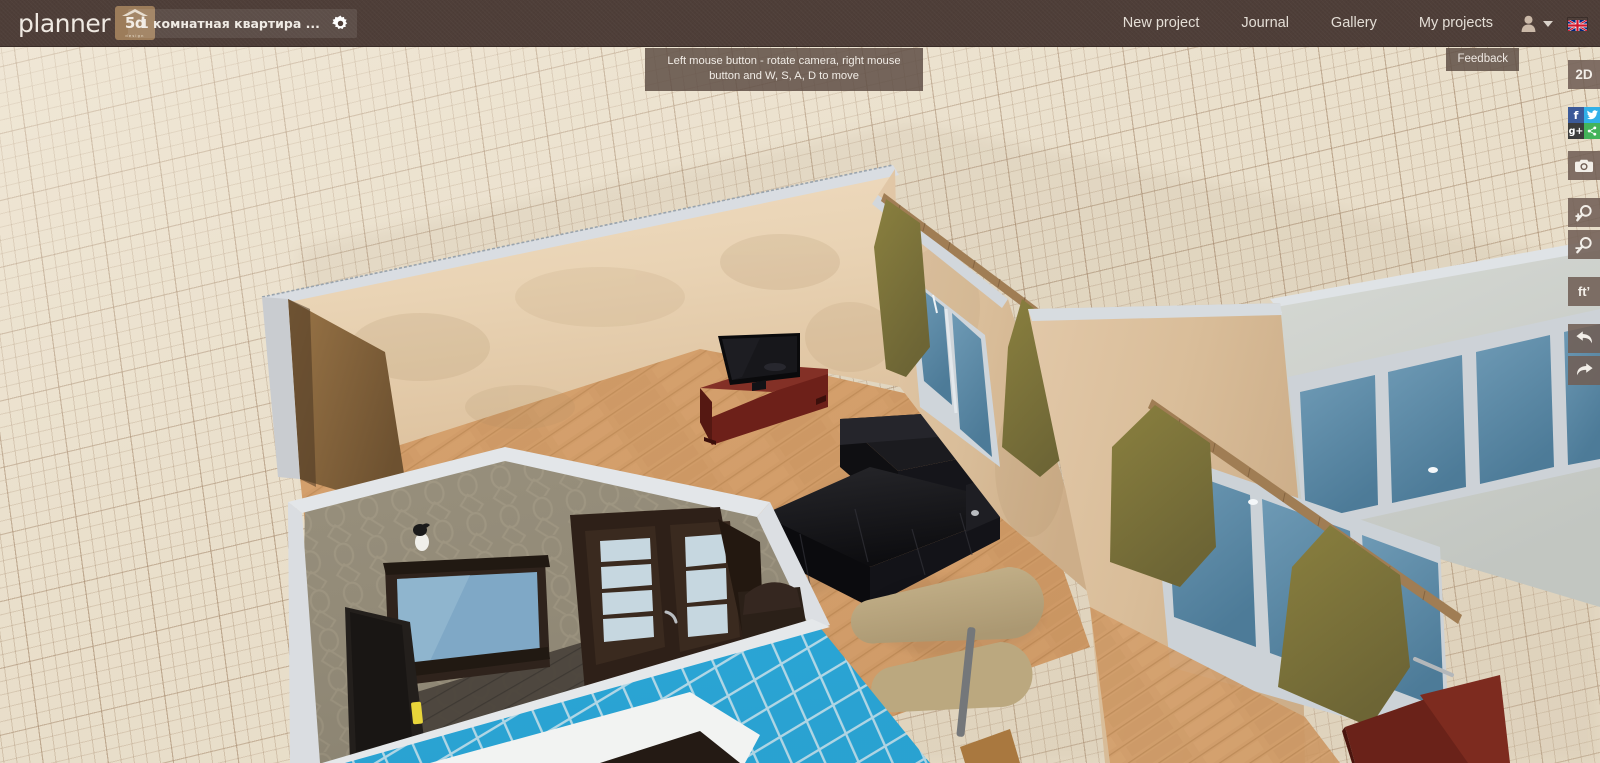  I want to click on screenshot-button, so click(1584, 165).